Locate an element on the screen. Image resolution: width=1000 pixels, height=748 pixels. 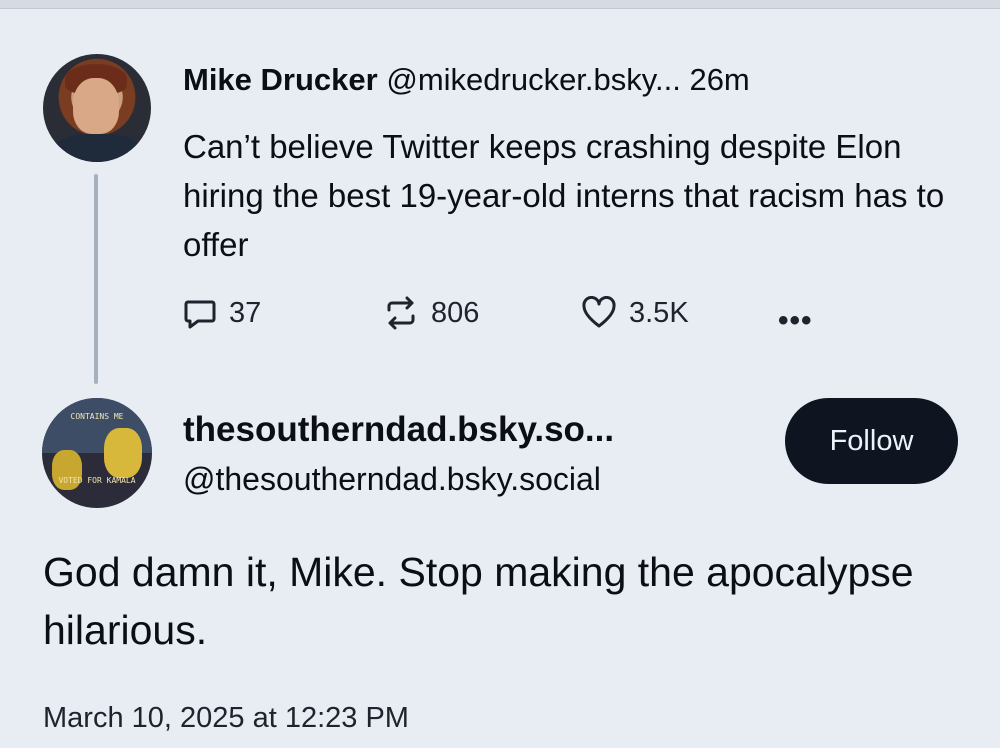
repost-count: 806 is located at coordinates (455, 312).